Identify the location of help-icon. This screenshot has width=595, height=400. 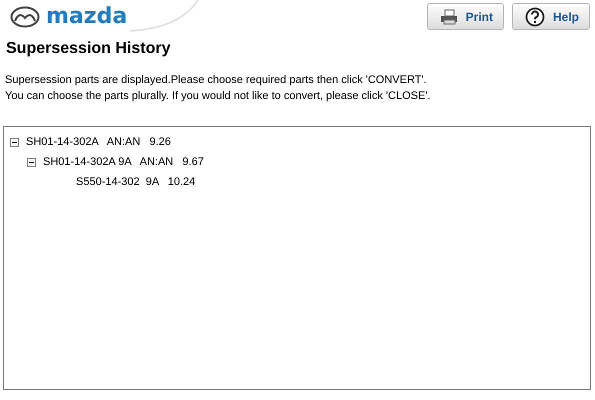
(534, 16).